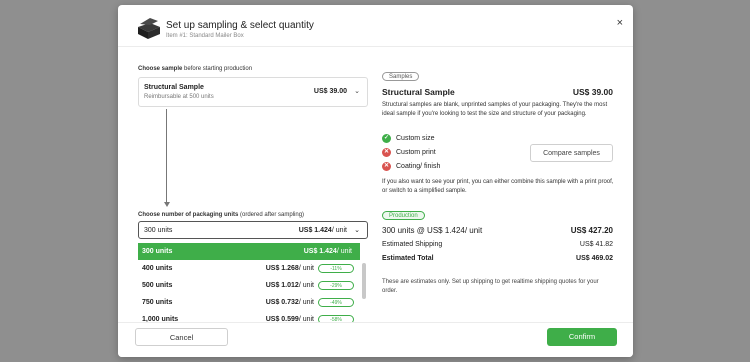 Image resolution: width=750 pixels, height=362 pixels. What do you see at coordinates (249, 285) in the screenshot?
I see `quantity-option: 500 units US$ 1.012/ unit -29%` at bounding box center [249, 285].